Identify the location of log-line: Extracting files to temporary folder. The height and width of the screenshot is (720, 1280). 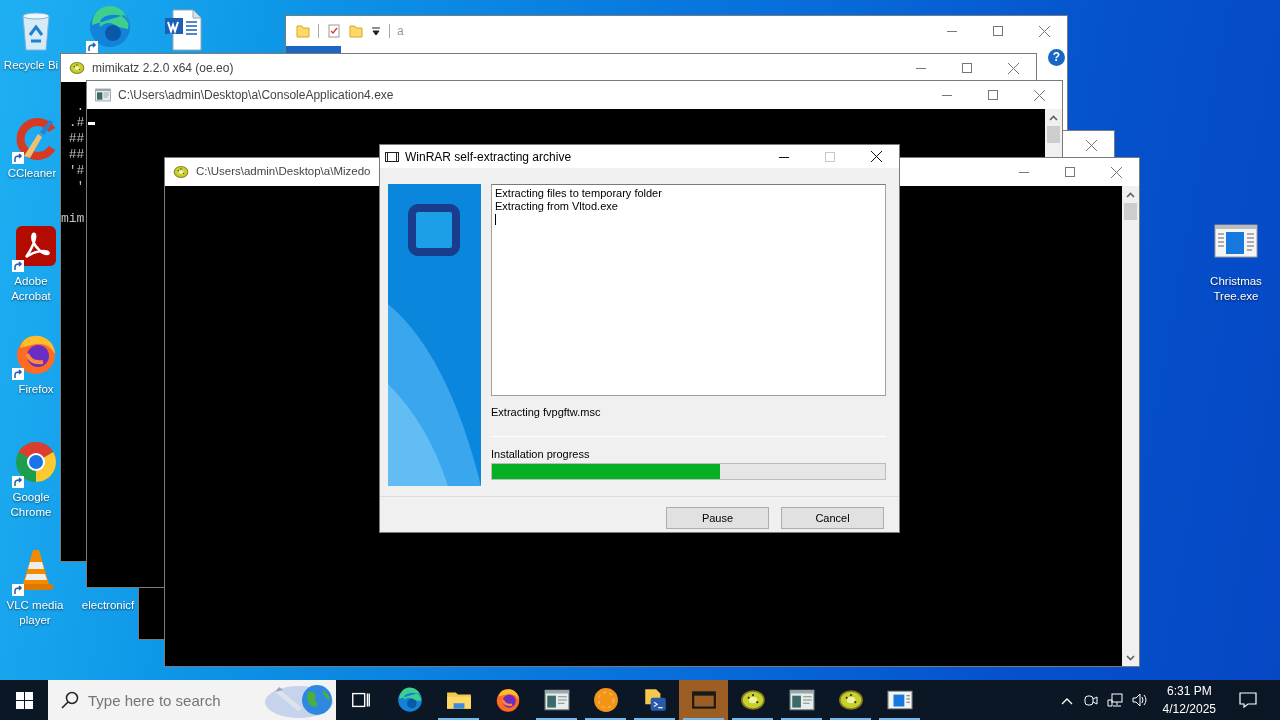
(579, 193).